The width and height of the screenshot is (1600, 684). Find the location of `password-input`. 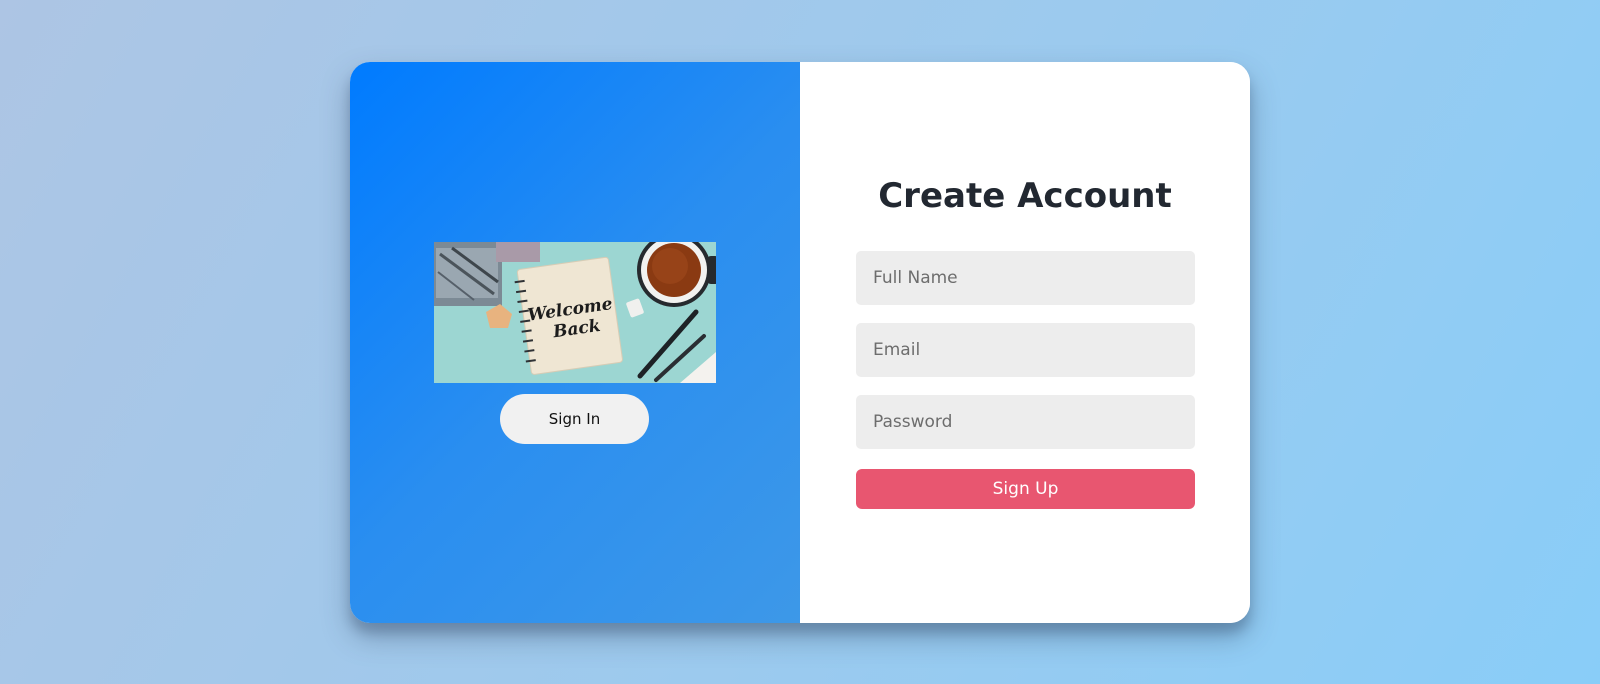

password-input is located at coordinates (1025, 422).